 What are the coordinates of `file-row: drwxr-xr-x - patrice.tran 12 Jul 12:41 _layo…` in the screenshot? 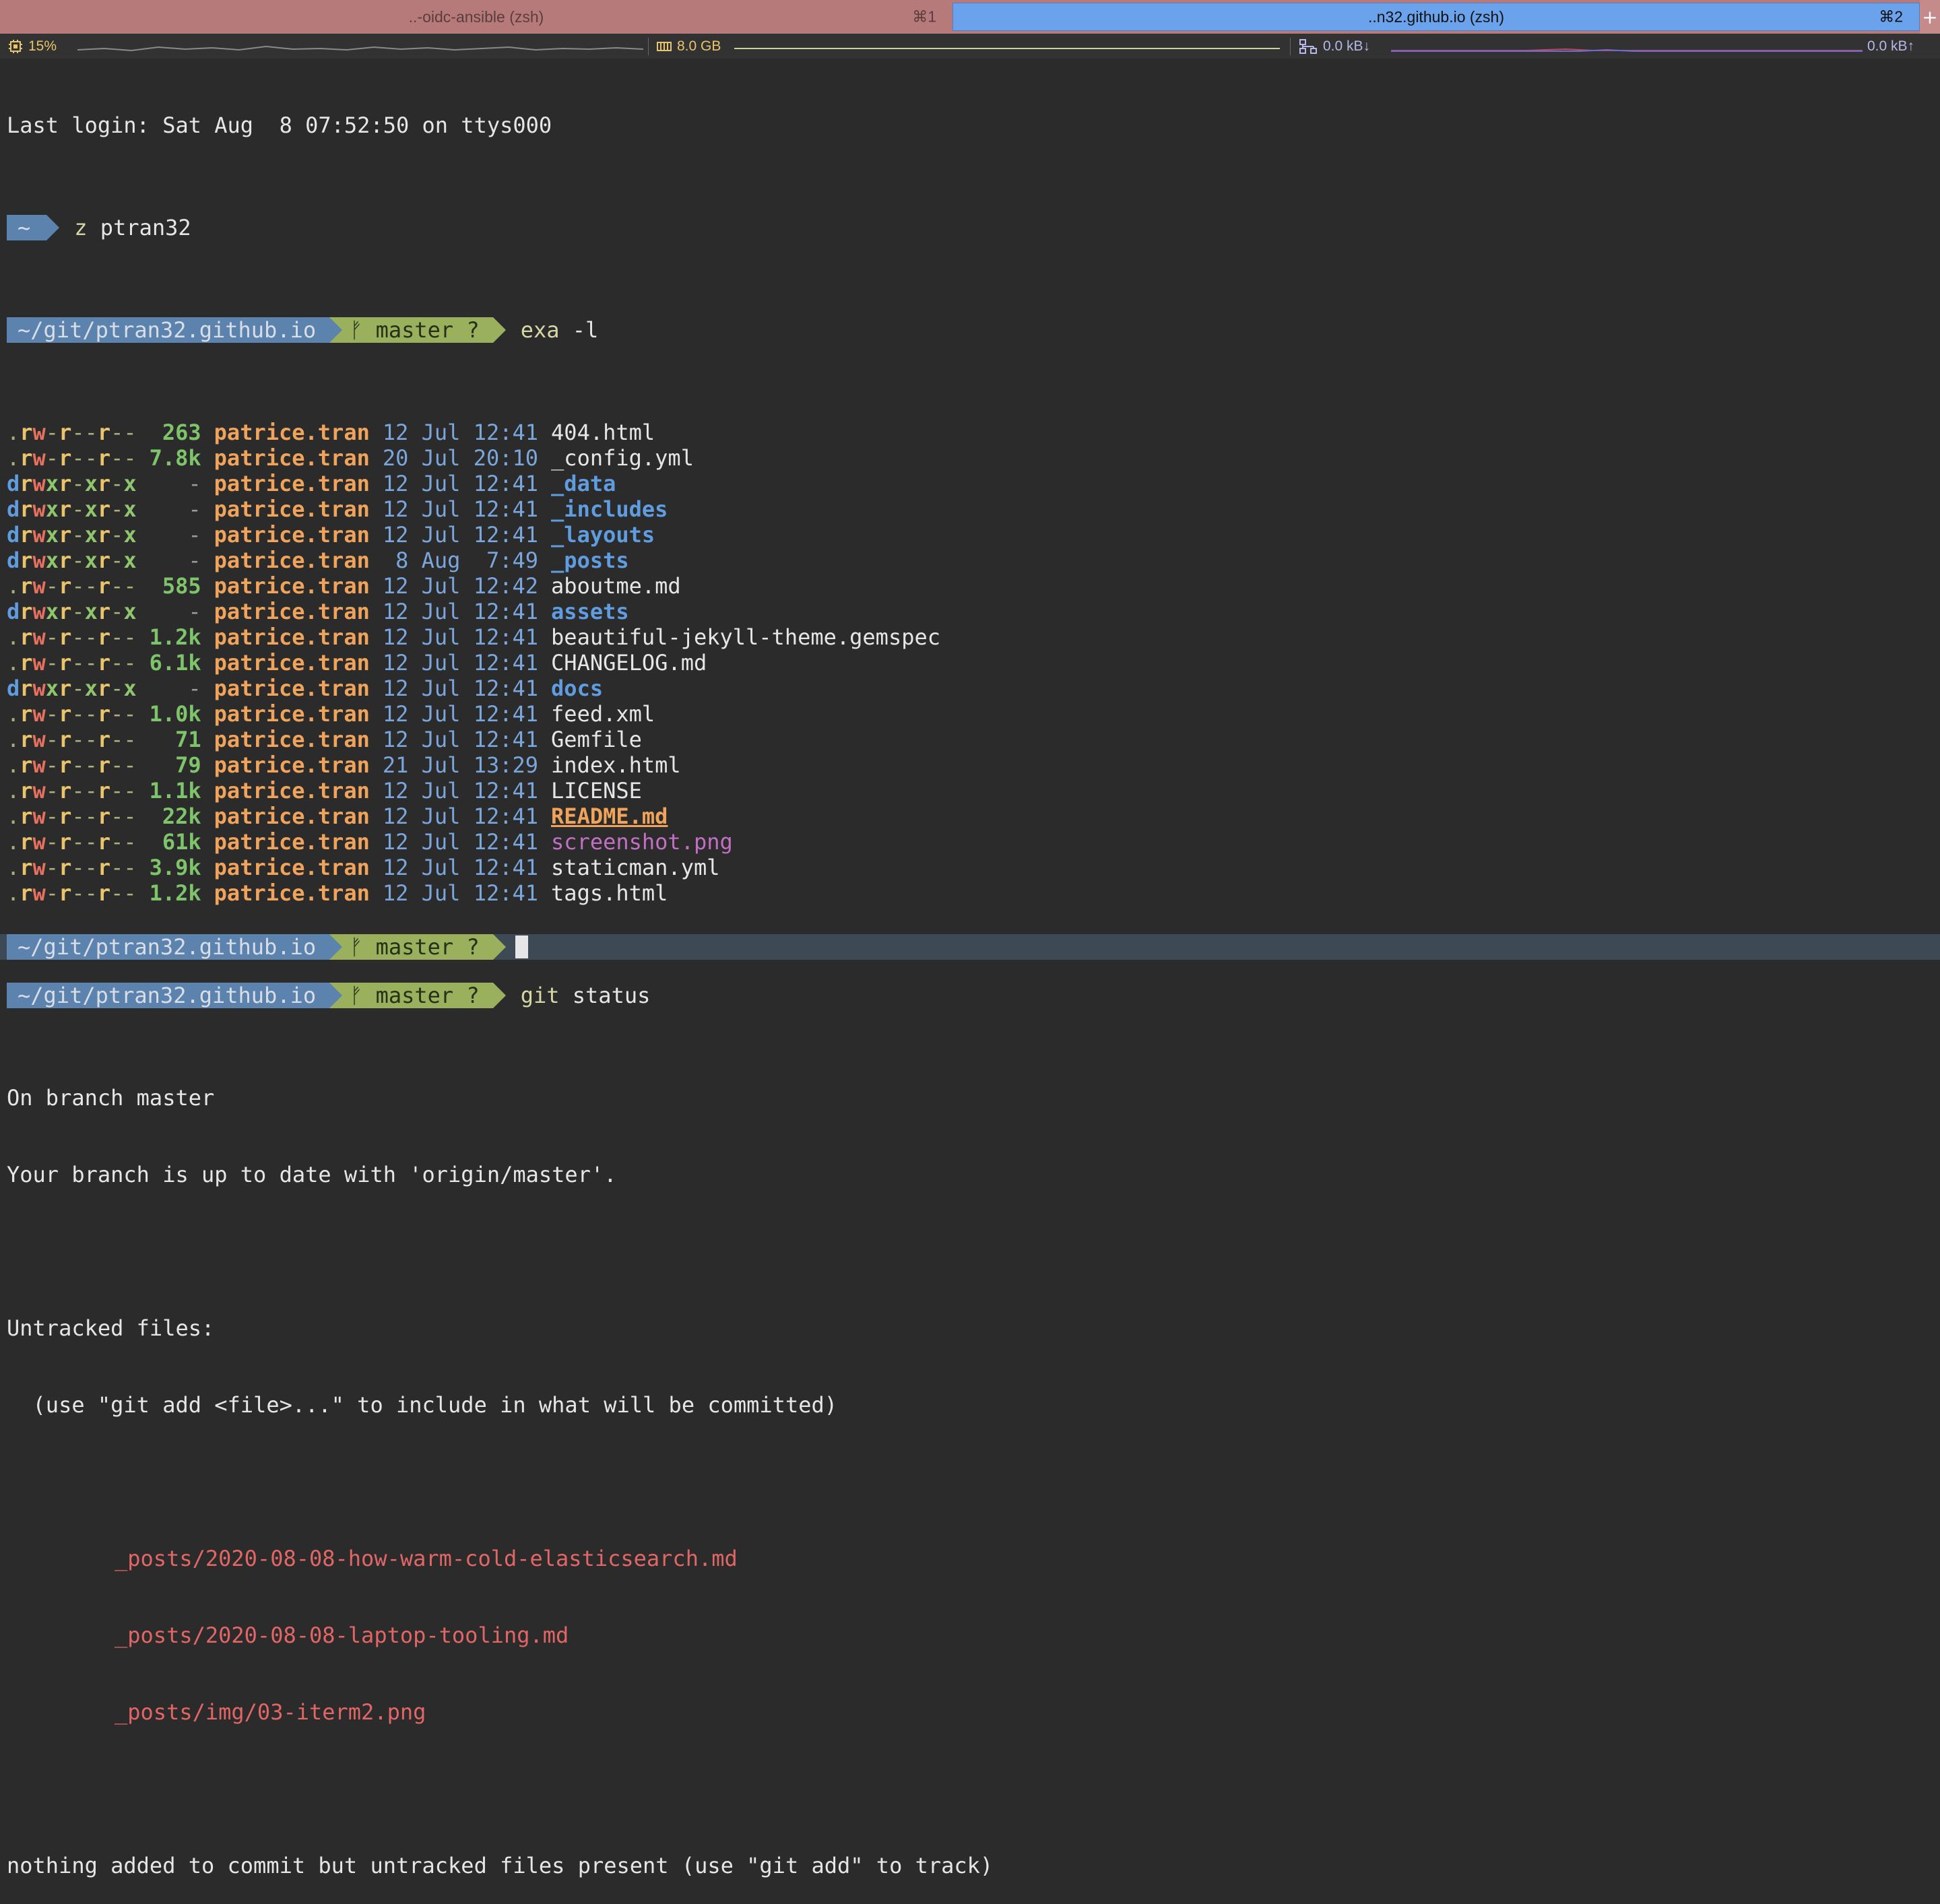 It's located at (970, 535).